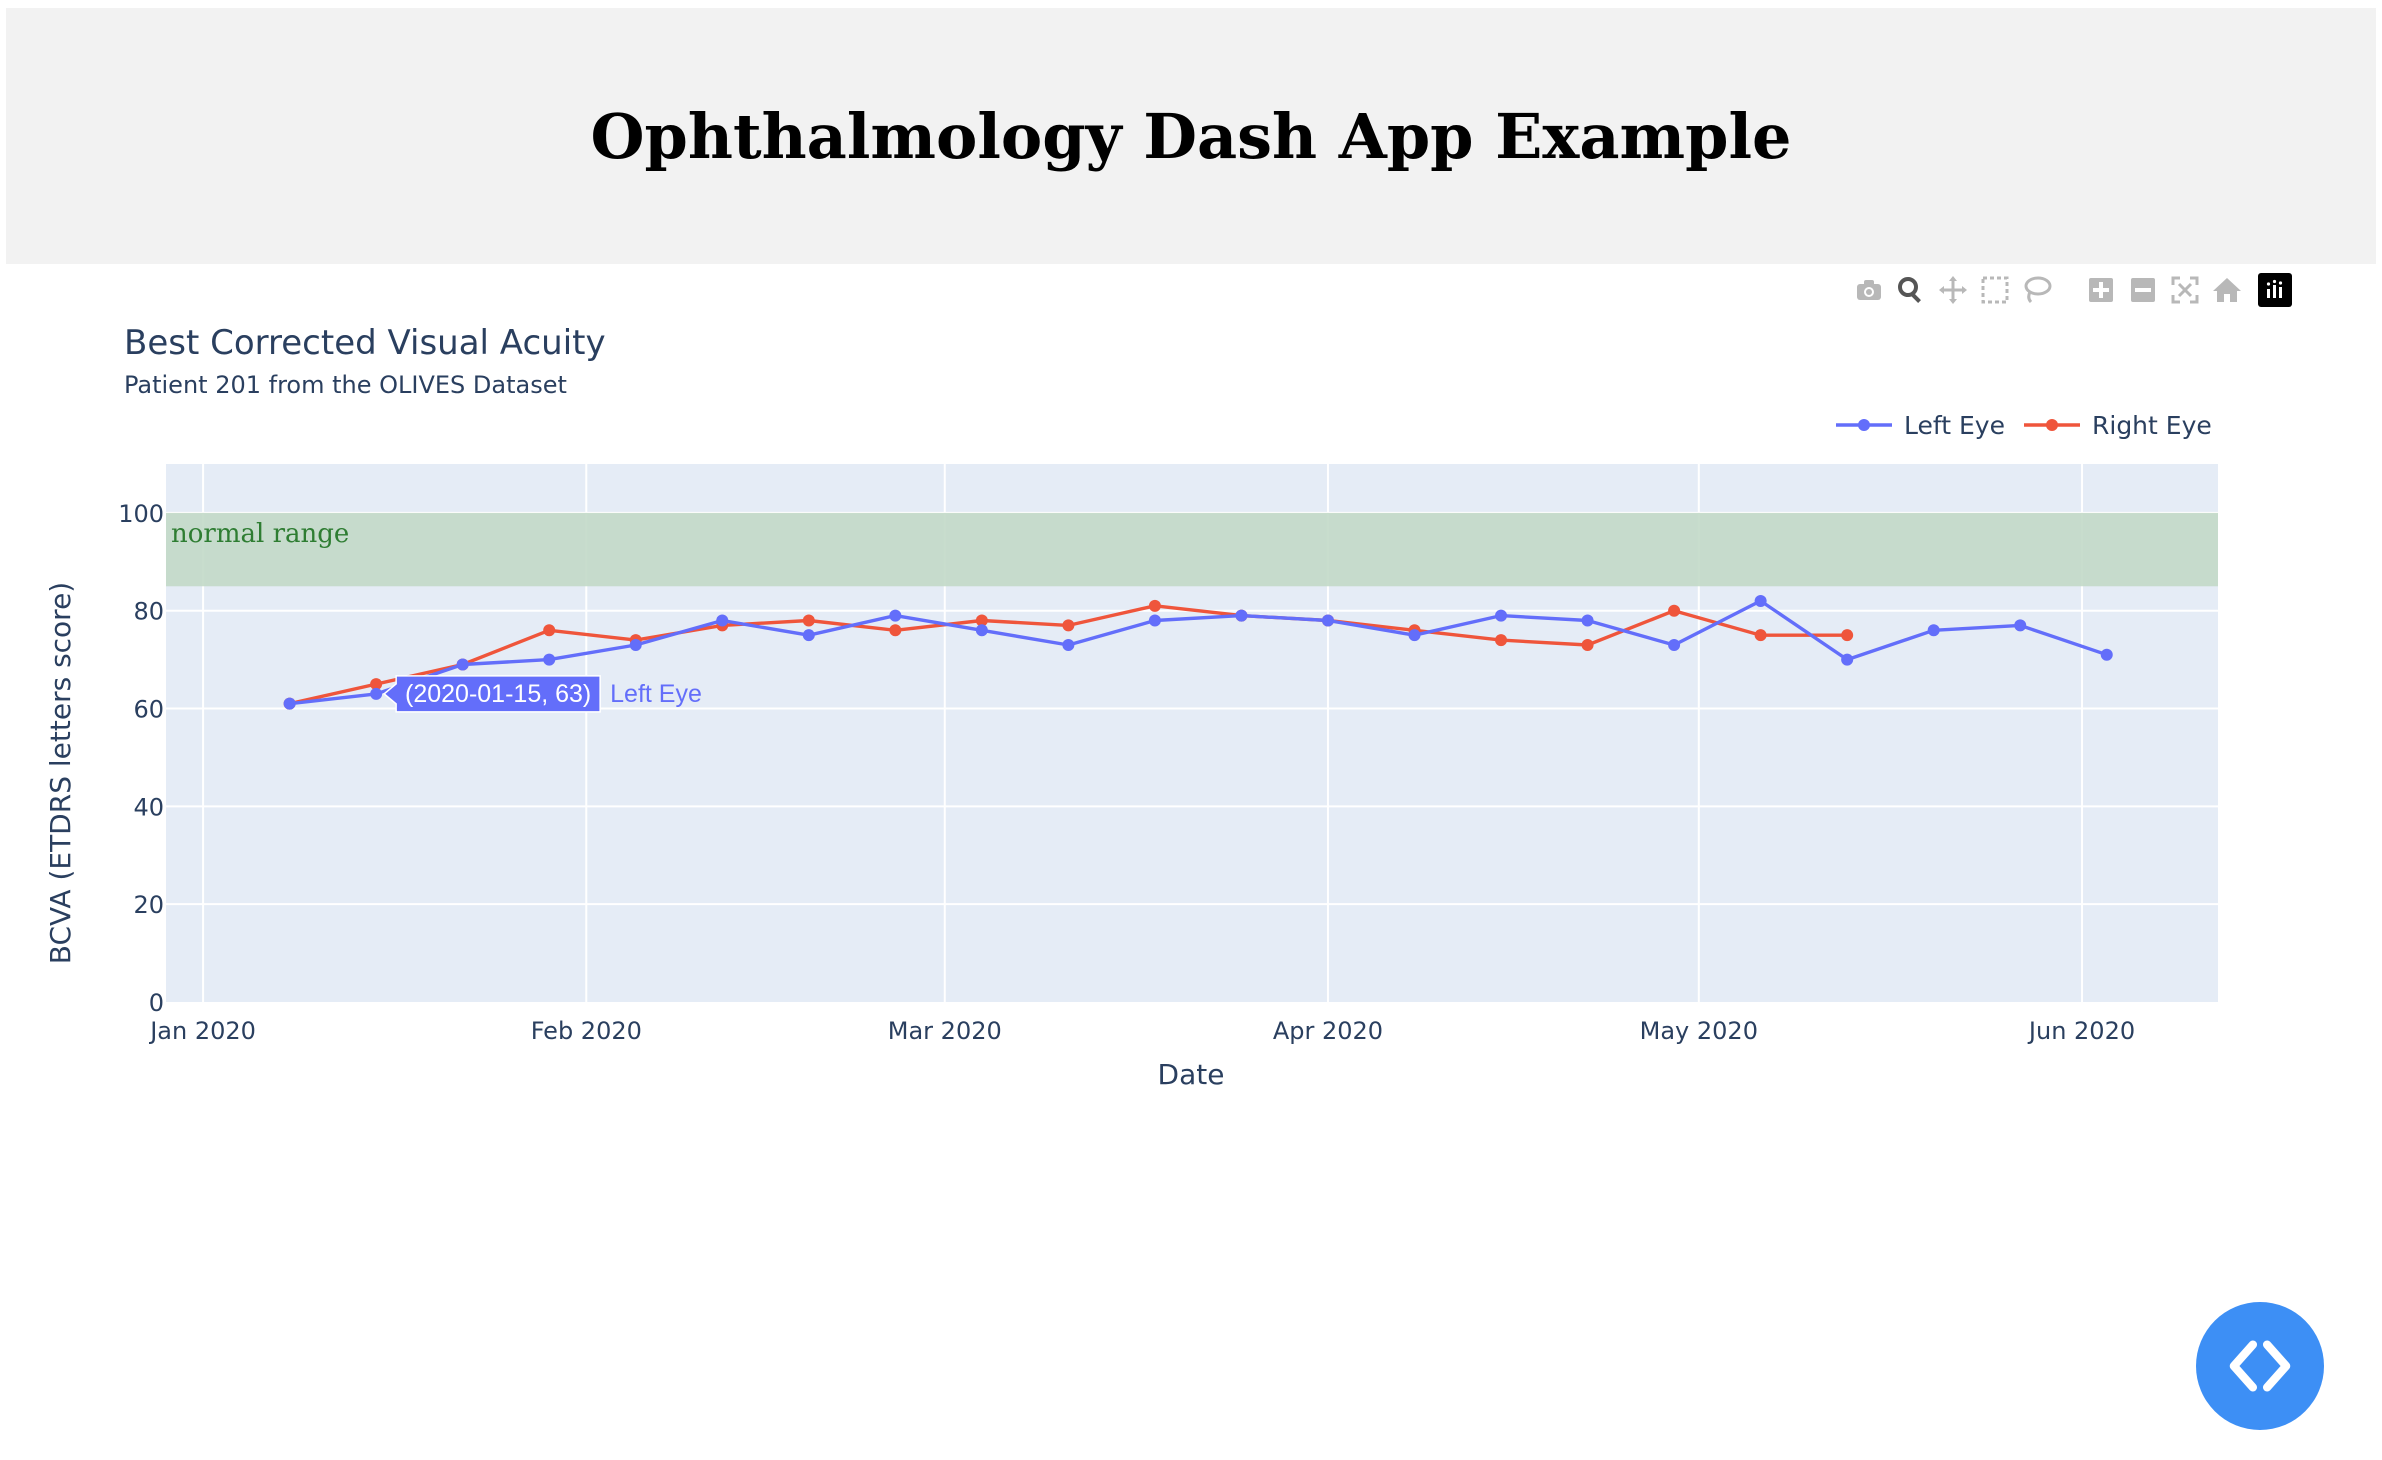 Image resolution: width=2382 pixels, height=1460 pixels. What do you see at coordinates (148, 905) in the screenshot?
I see `y-tick-label: 20` at bounding box center [148, 905].